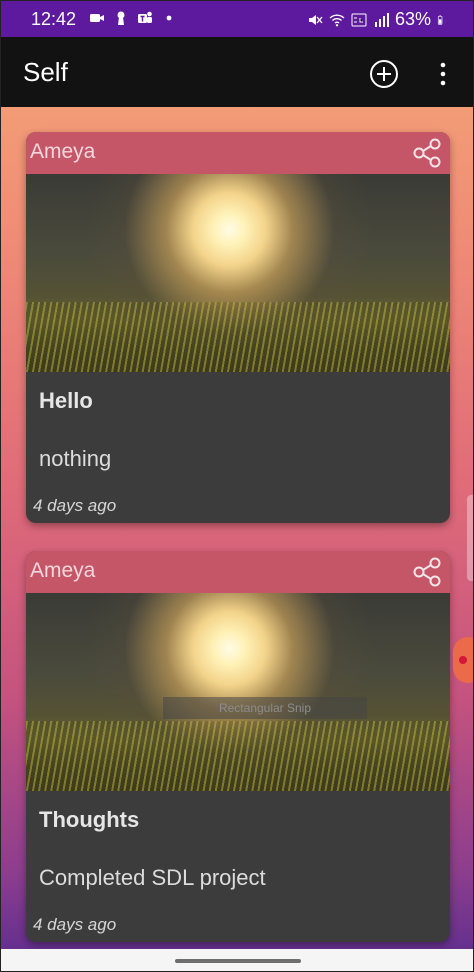  I want to click on status-time: 12:42, so click(54, 19).